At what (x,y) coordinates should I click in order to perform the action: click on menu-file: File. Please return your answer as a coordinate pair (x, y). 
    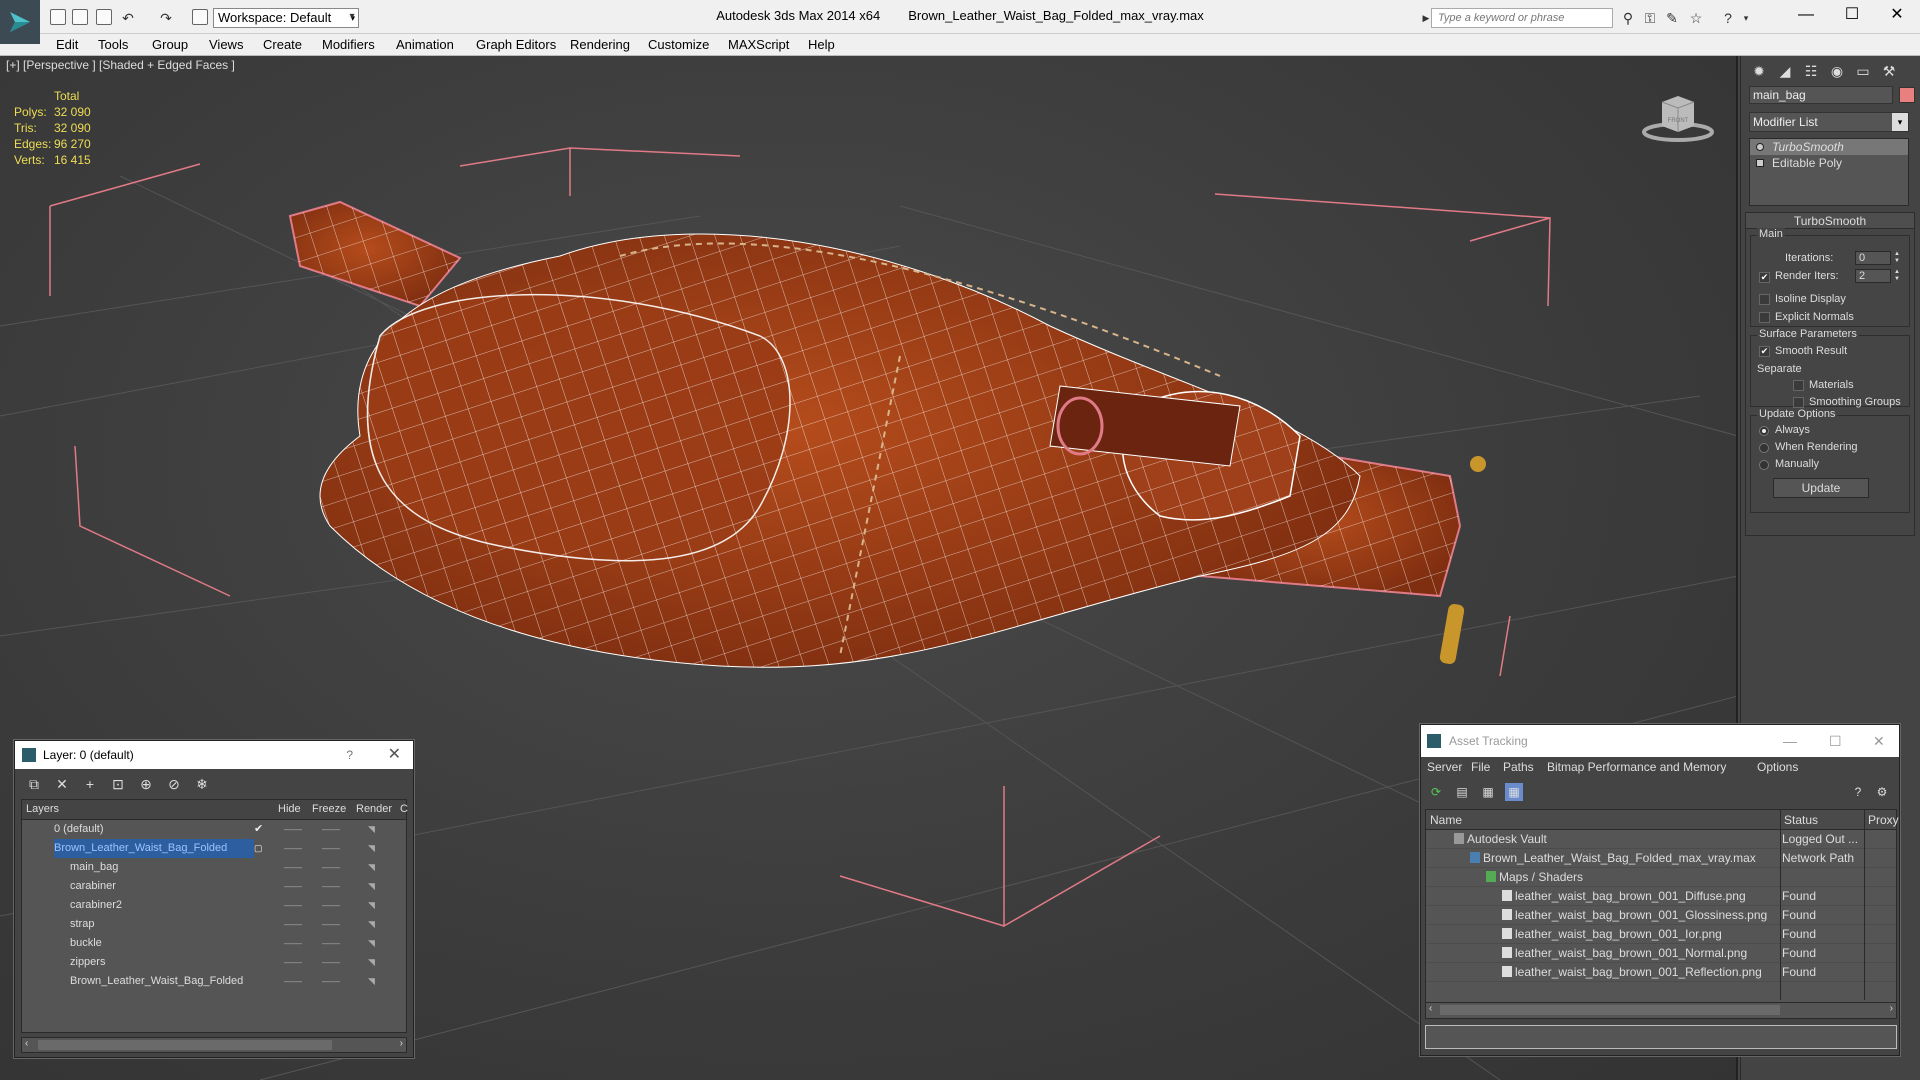
    Looking at the image, I should click on (1480, 767).